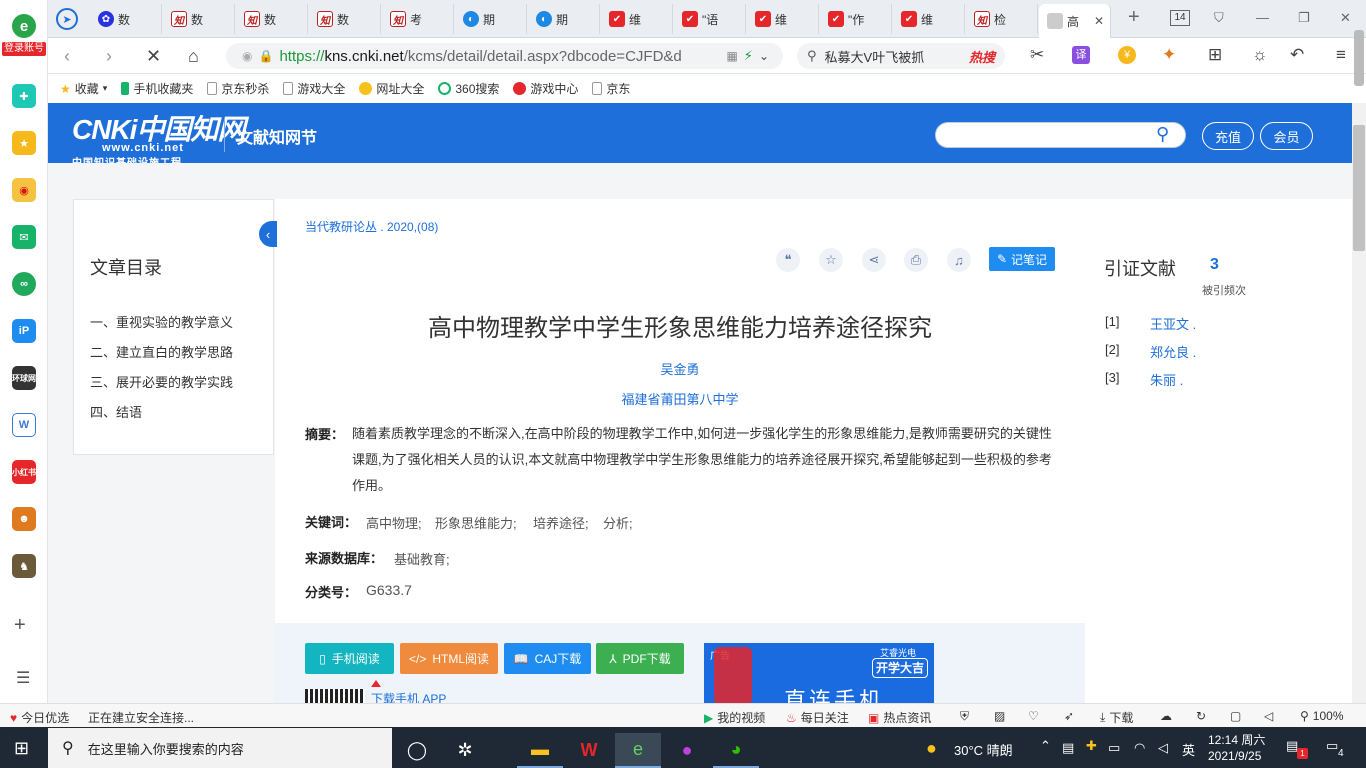 The height and width of the screenshot is (768, 1366). Describe the element at coordinates (23, 678) in the screenshot. I see `menu-list-icon: ☰` at that location.